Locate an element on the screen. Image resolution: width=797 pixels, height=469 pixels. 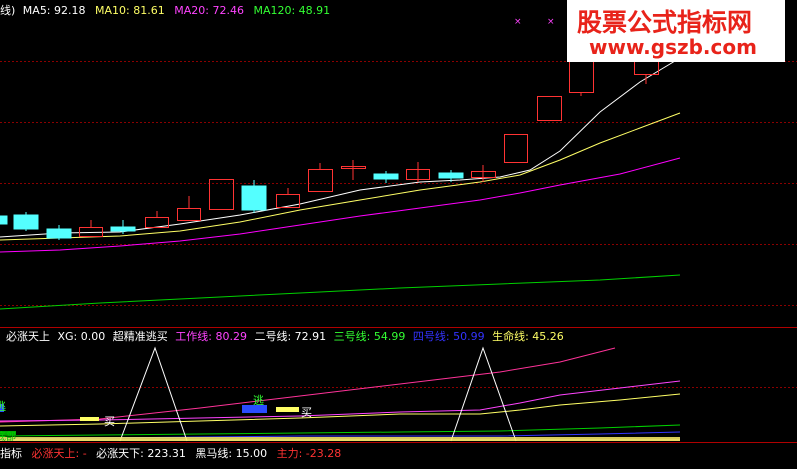
work-line-readout: 工作线: 80.29 is located at coordinates (211, 336).